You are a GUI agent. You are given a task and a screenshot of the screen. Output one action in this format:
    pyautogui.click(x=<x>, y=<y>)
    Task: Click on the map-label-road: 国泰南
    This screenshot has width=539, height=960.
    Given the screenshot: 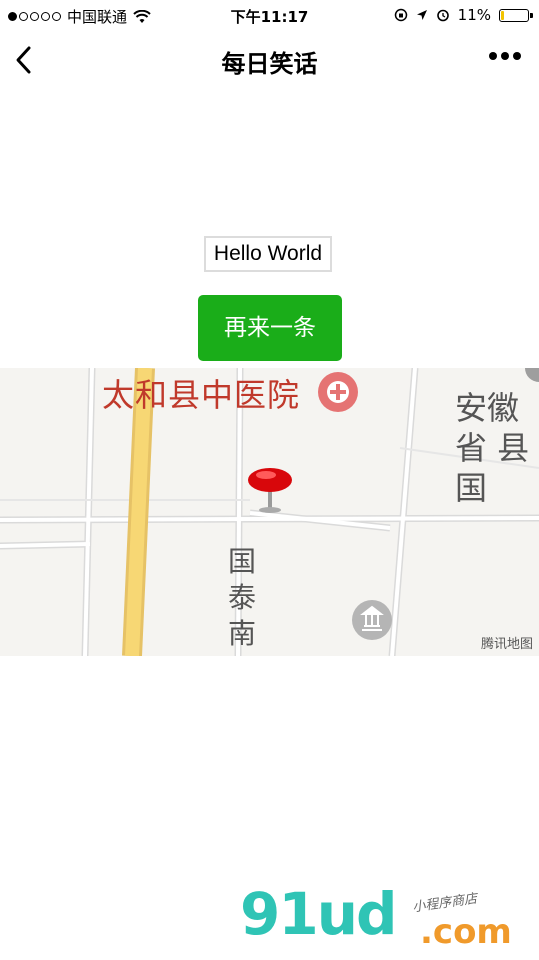 What is the action you would take?
    pyautogui.click(x=241, y=597)
    